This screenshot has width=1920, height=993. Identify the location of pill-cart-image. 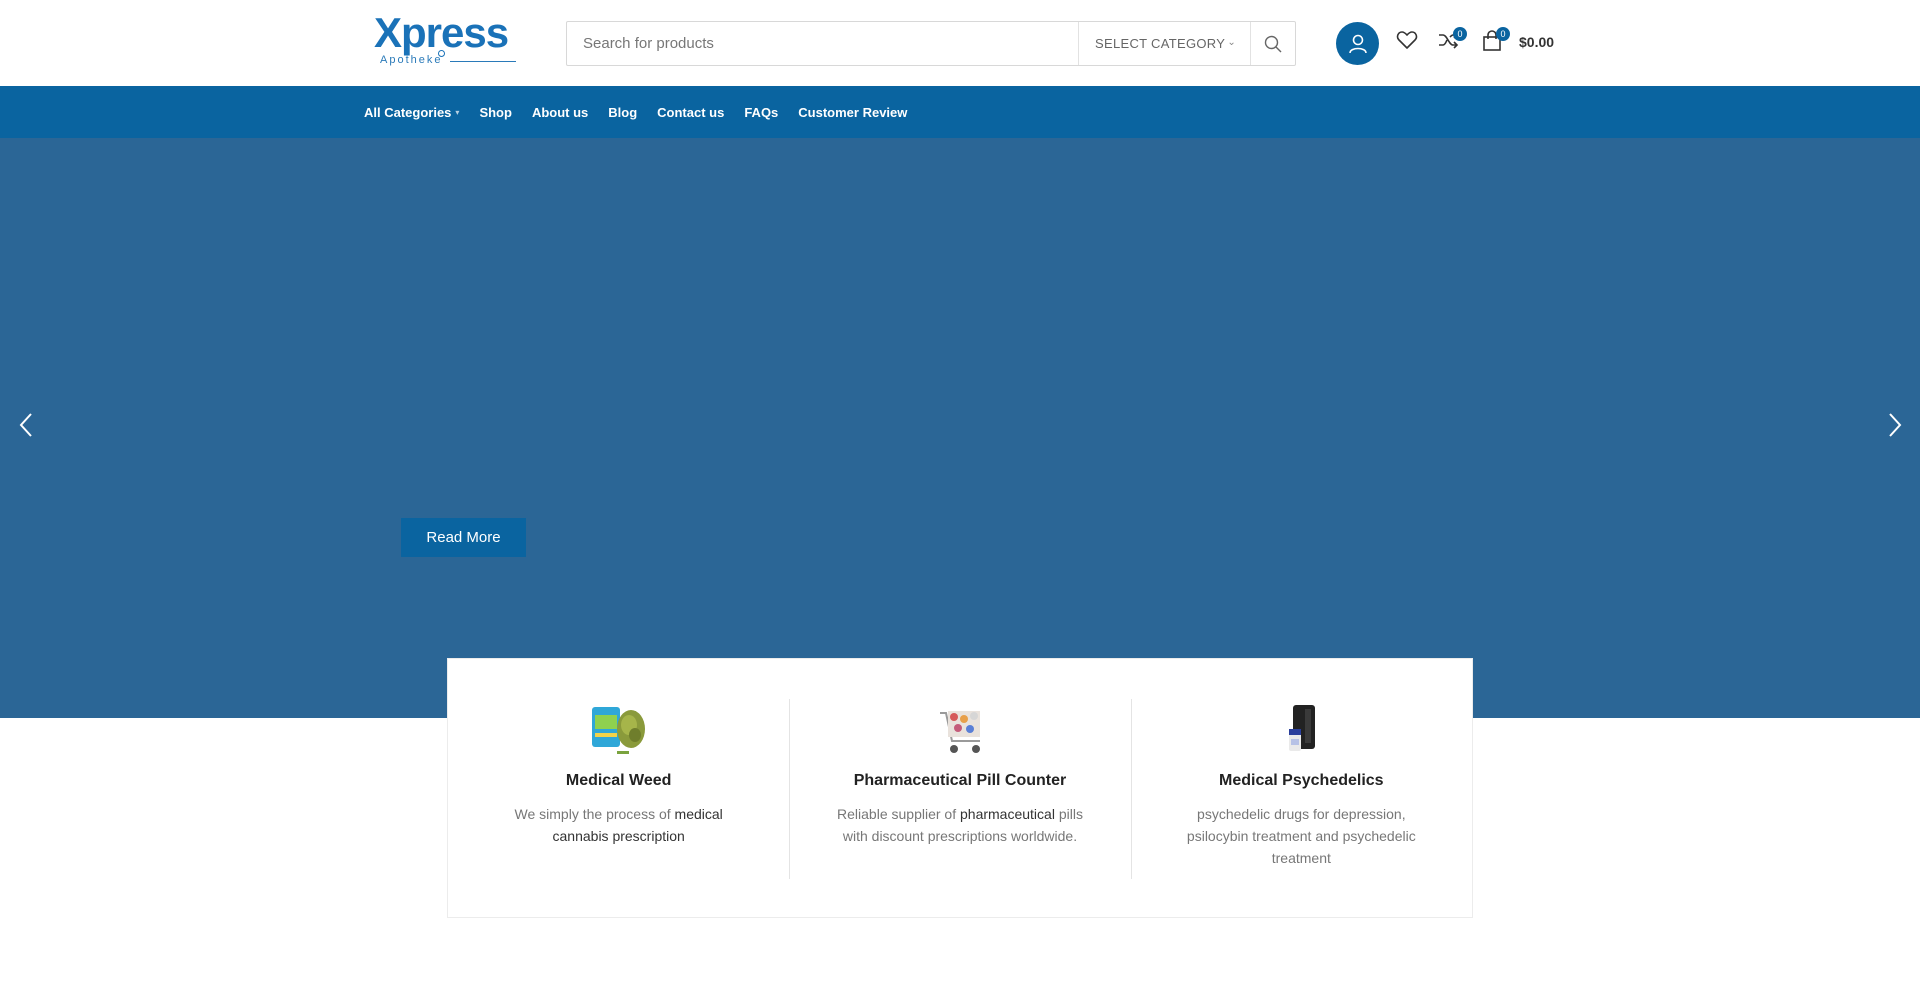
(960, 729).